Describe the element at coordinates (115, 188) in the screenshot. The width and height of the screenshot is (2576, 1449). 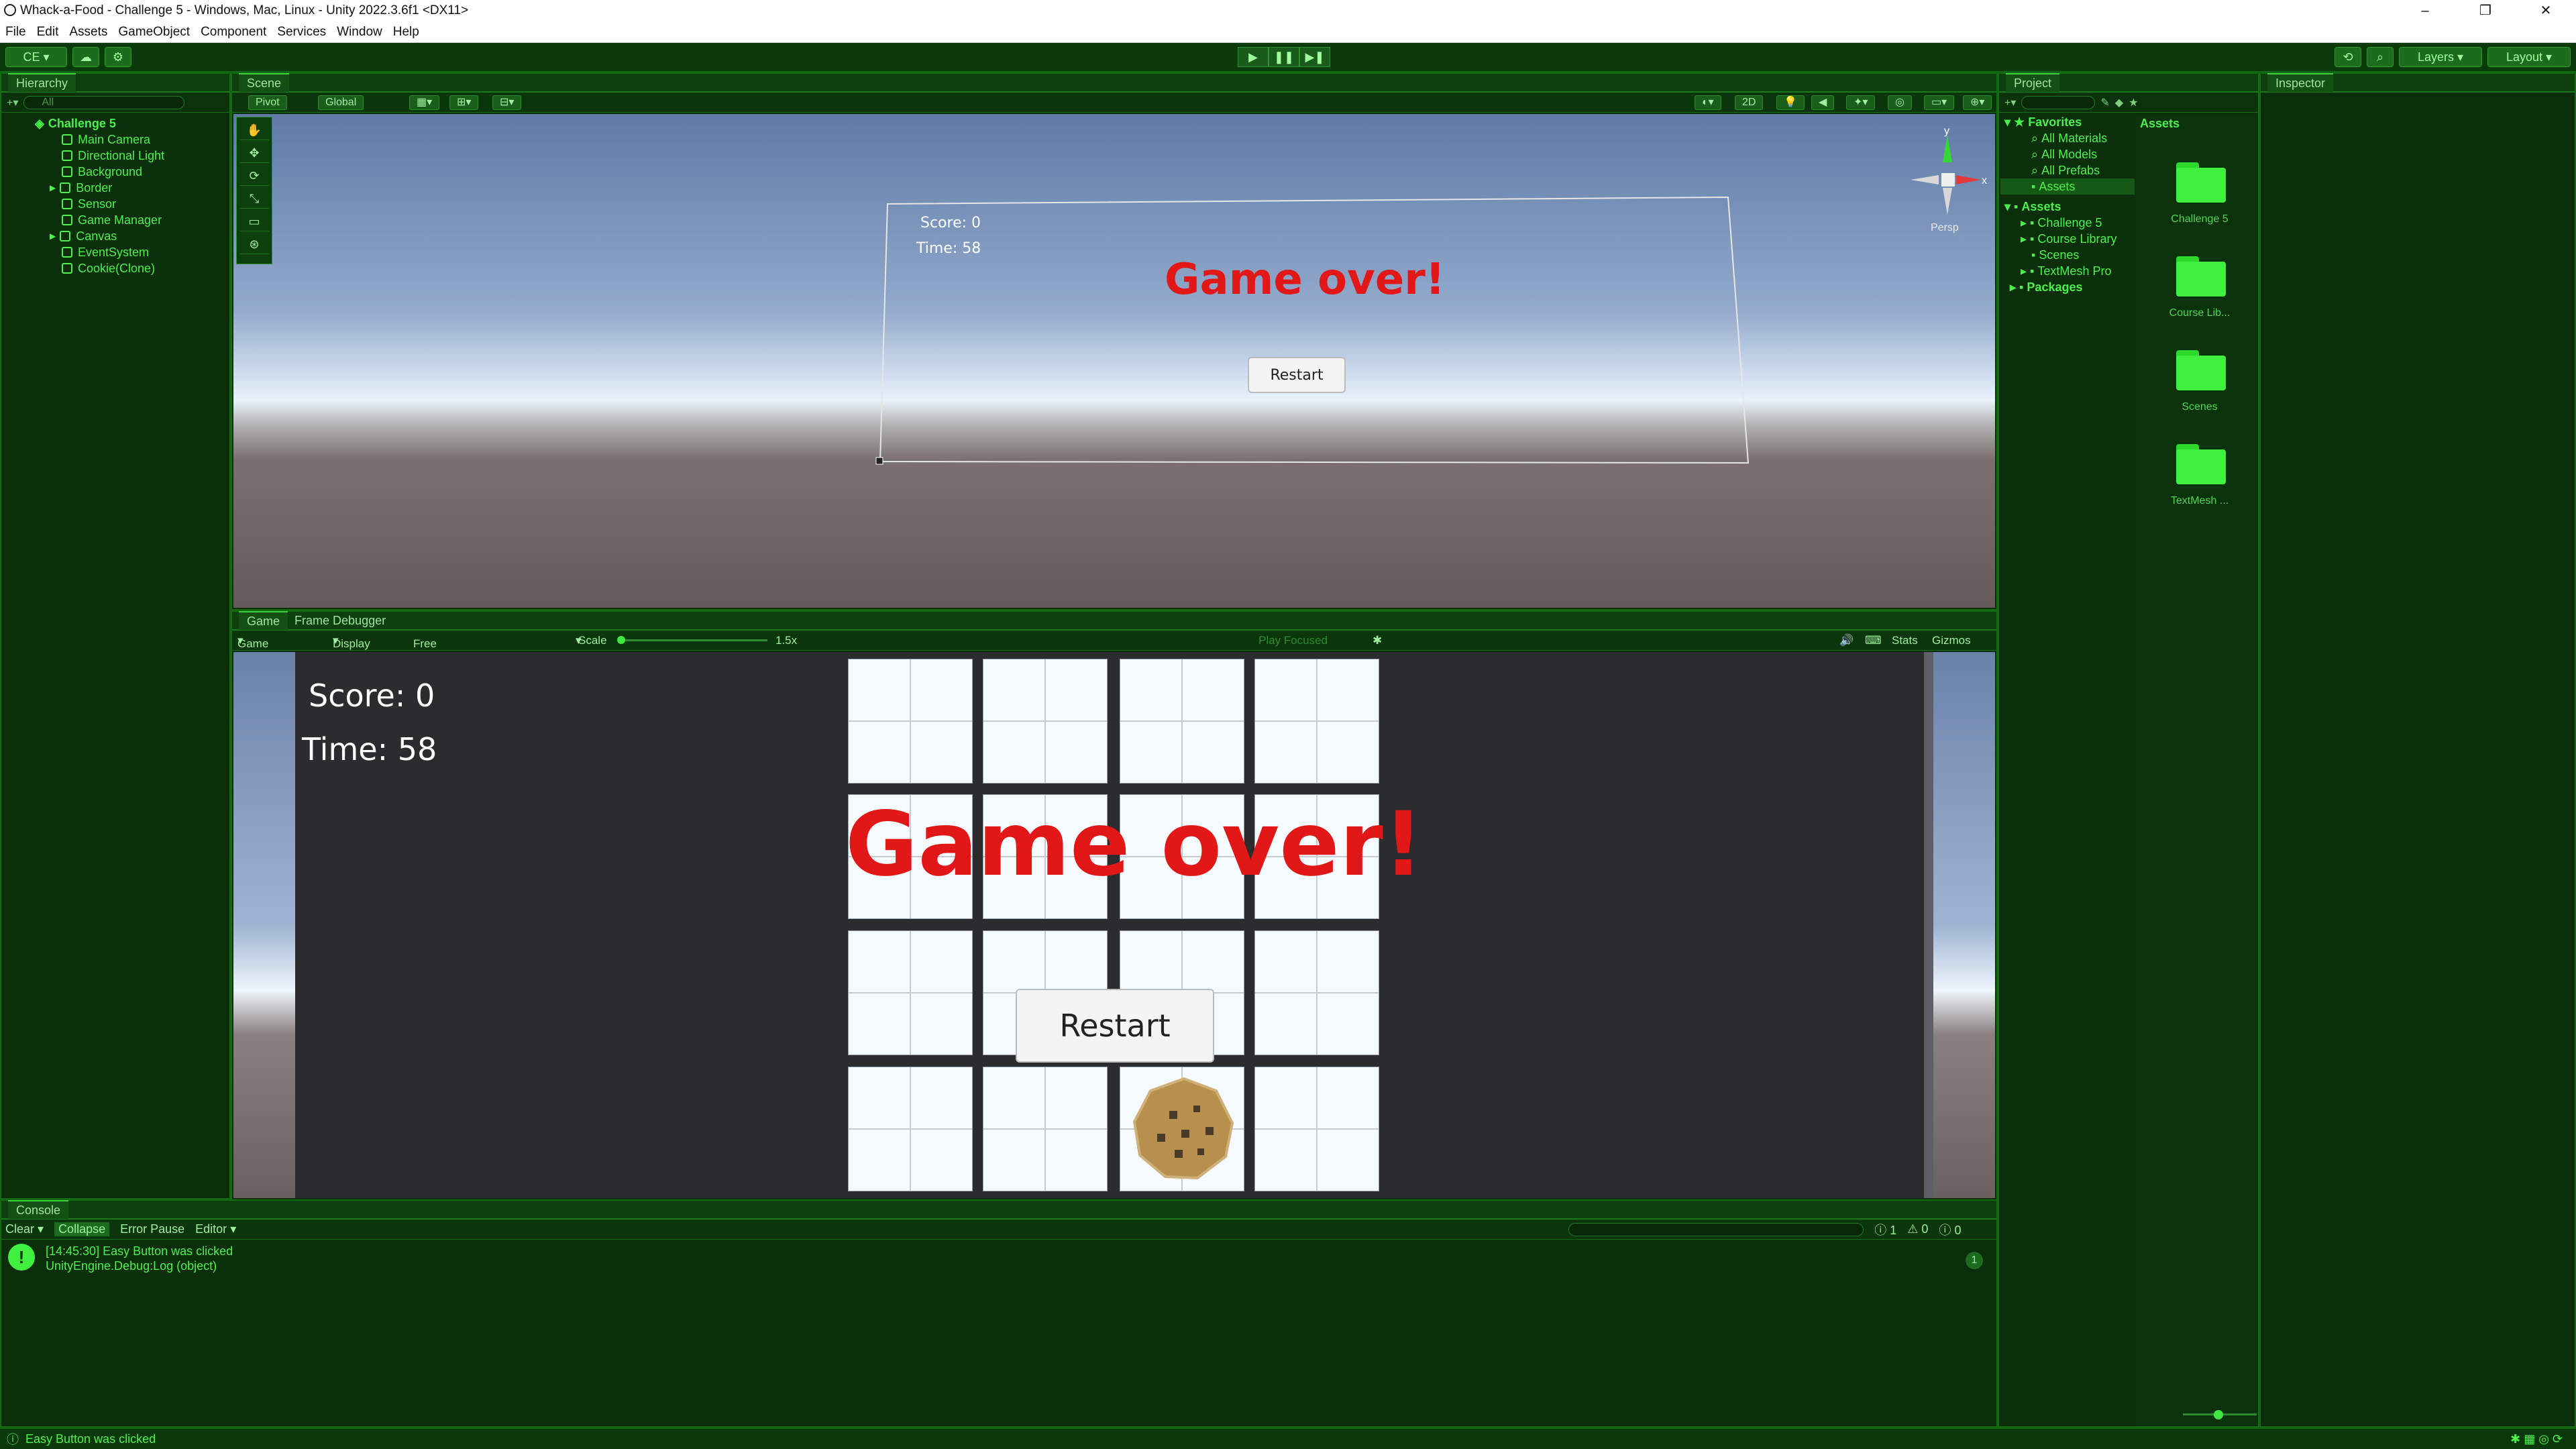
I see `hierarchy-item-border: ▶ Border` at that location.